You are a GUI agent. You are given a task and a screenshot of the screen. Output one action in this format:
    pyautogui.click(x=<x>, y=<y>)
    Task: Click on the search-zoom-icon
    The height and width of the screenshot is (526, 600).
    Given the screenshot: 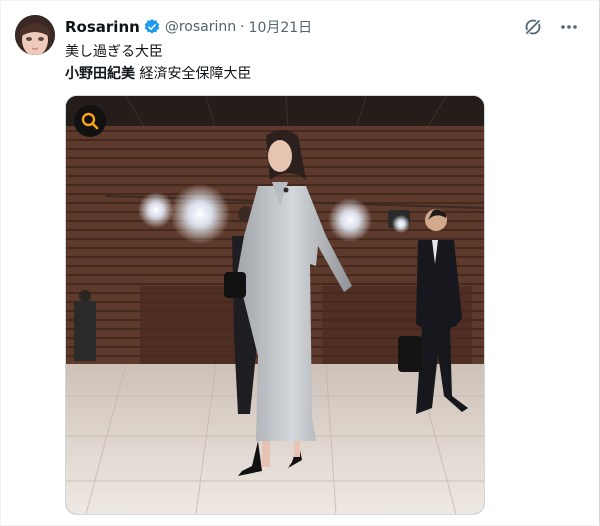 What is the action you would take?
    pyautogui.click(x=90, y=121)
    